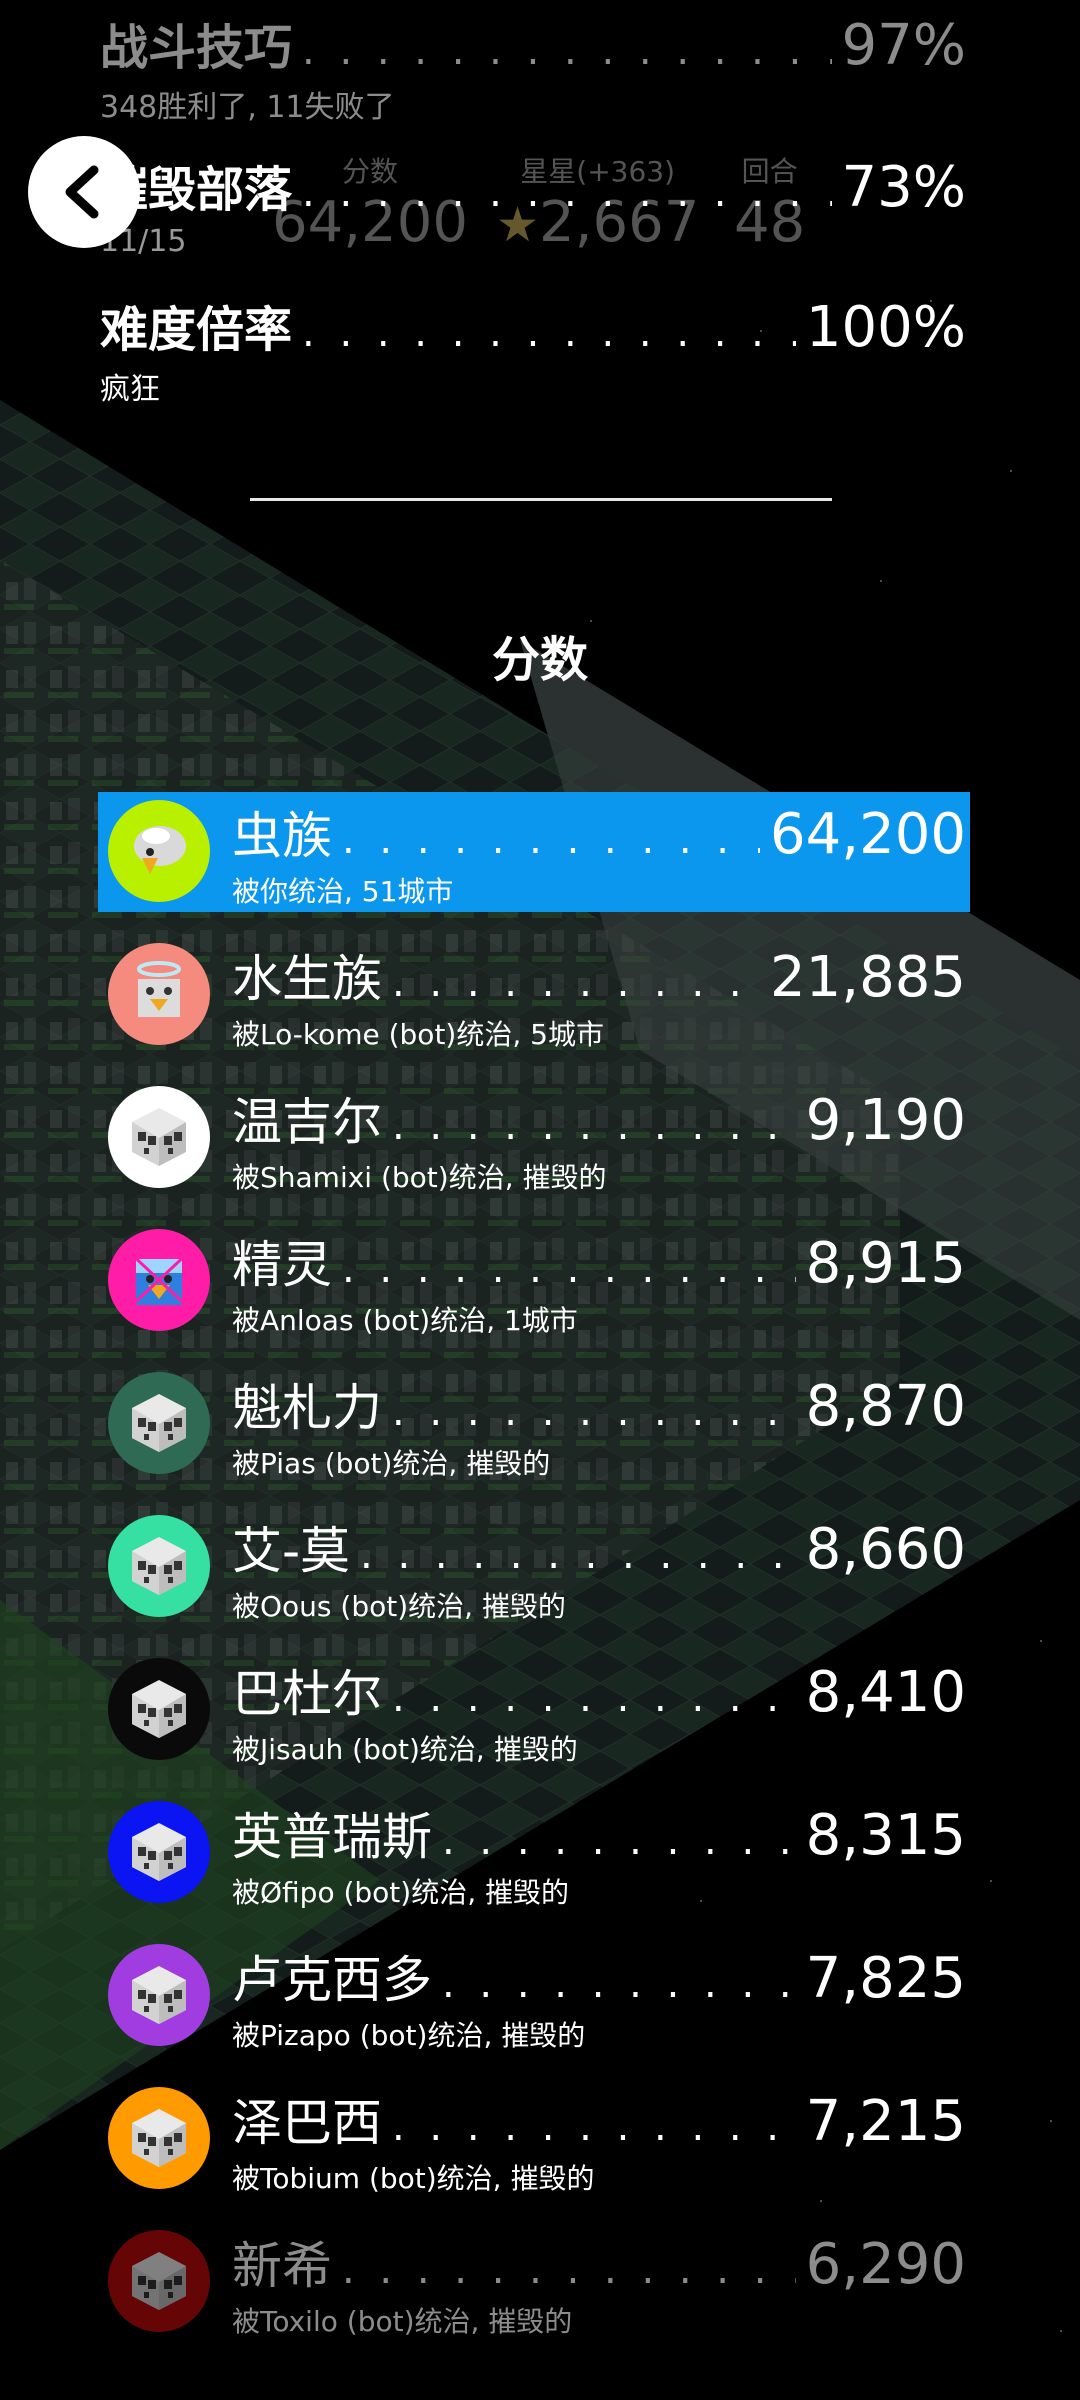  What do you see at coordinates (409, 2035) in the screenshot?
I see `tribe-ruler: 被Pizapo (bot)统治, 摧毁的` at bounding box center [409, 2035].